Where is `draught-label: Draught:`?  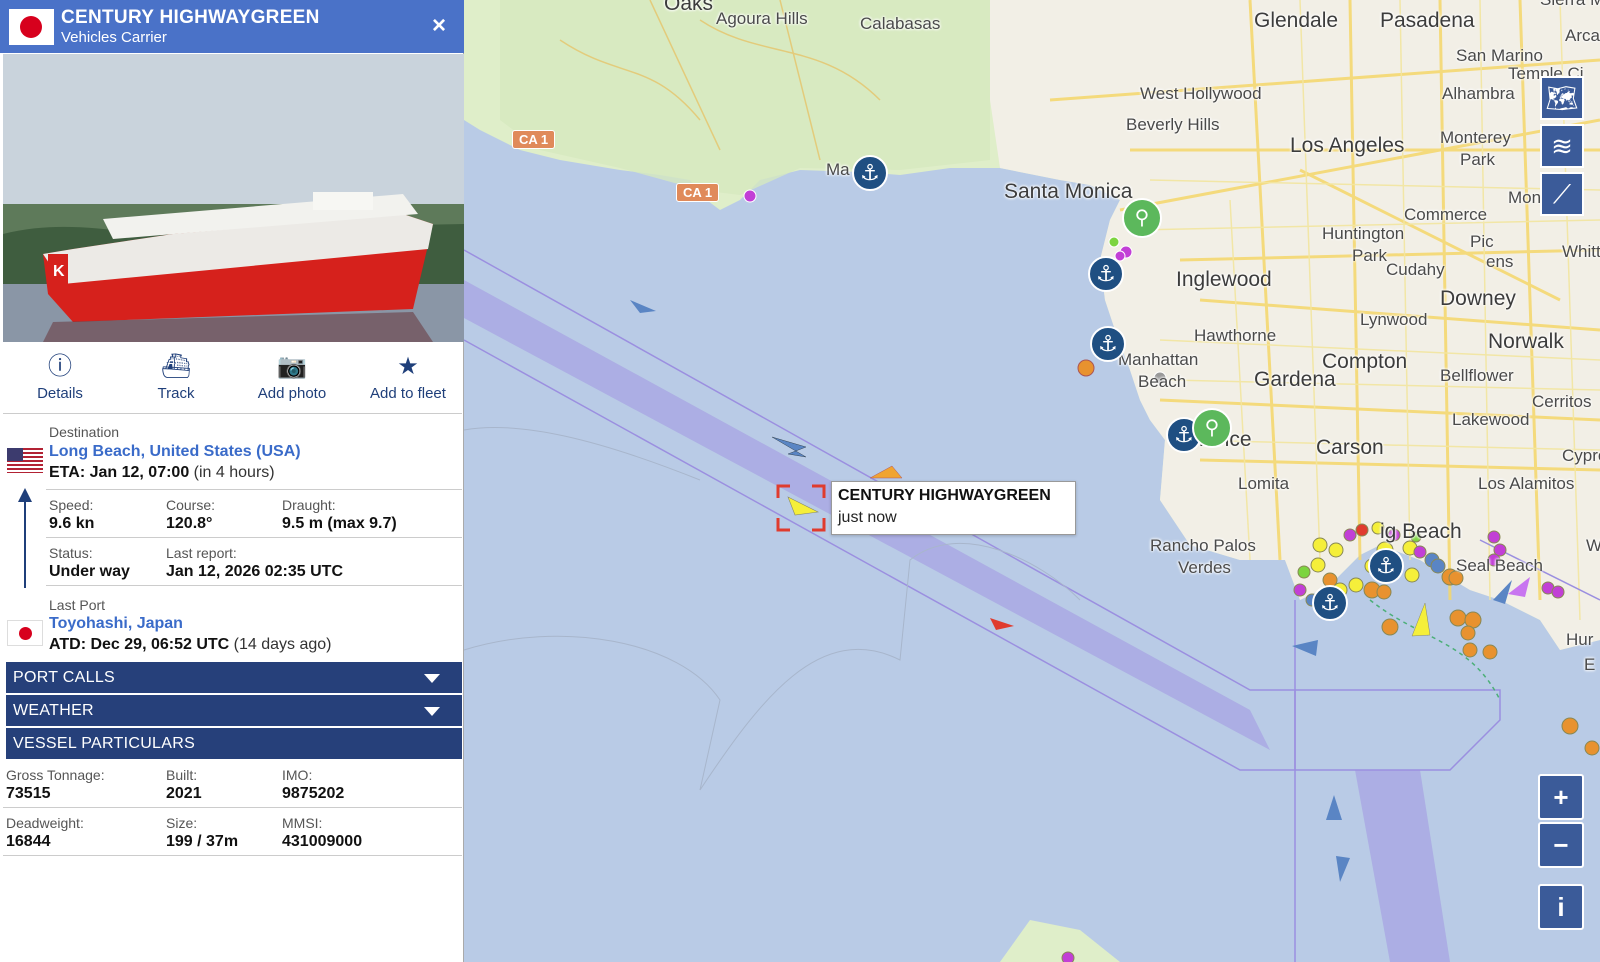
draught-label: Draught: is located at coordinates (309, 505).